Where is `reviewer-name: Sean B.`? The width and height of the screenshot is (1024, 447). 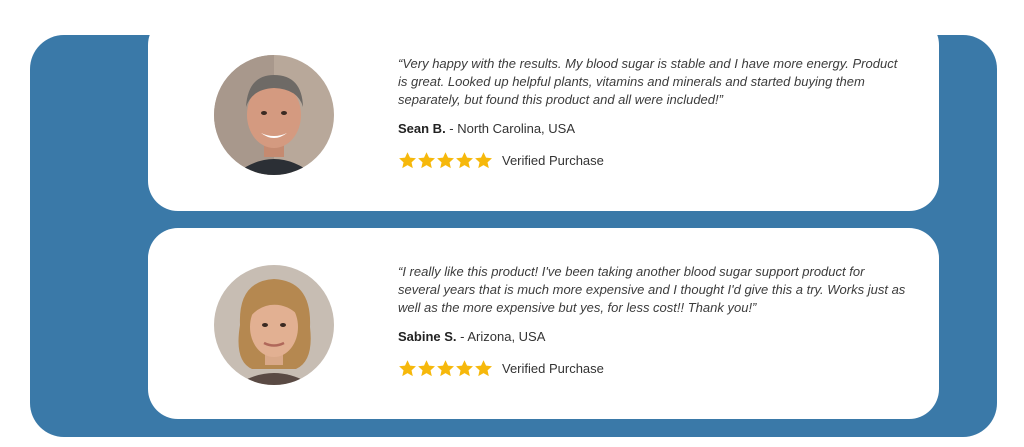
reviewer-name: Sean B. is located at coordinates (422, 128).